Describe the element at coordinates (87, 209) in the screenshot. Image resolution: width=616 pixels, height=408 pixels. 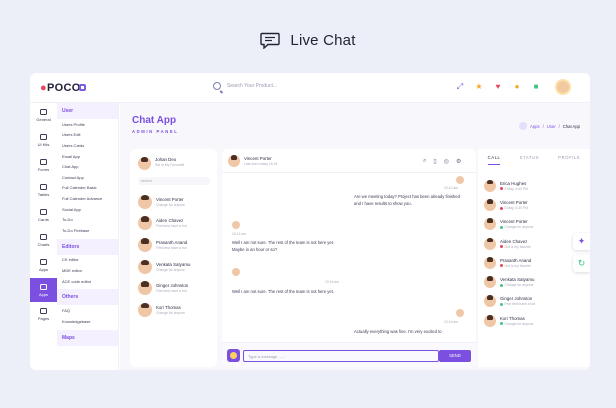
I see `submenu-item: Social App` at that location.